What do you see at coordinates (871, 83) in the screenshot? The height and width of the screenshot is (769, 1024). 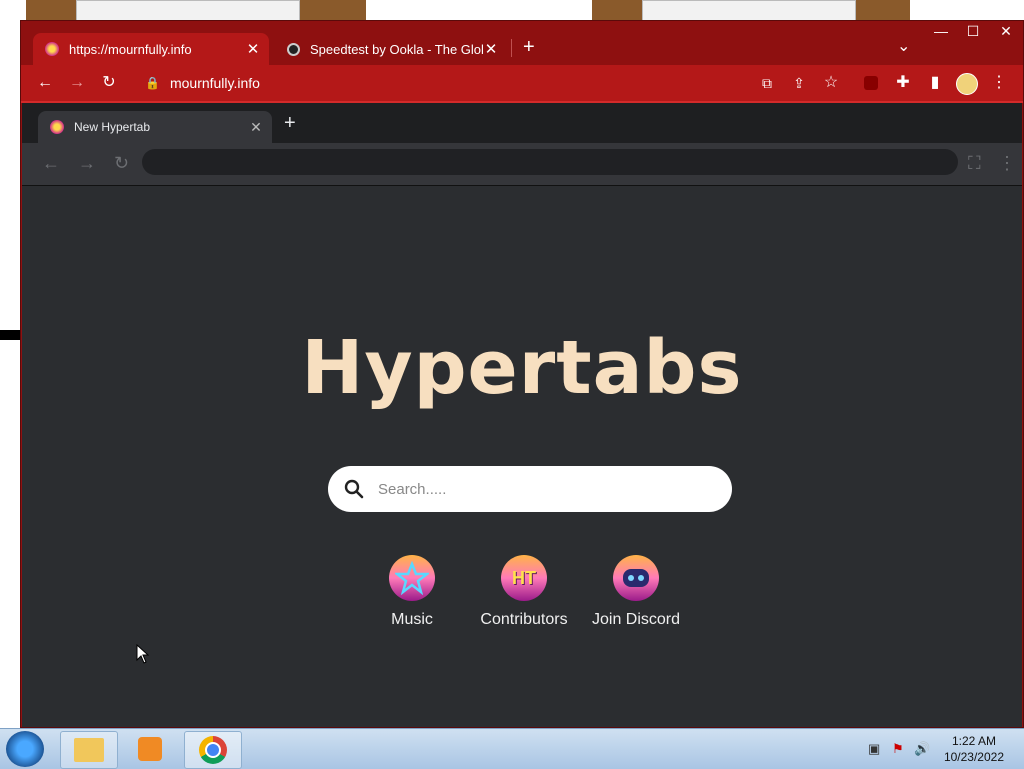 I see `ublock-extension-icon` at bounding box center [871, 83].